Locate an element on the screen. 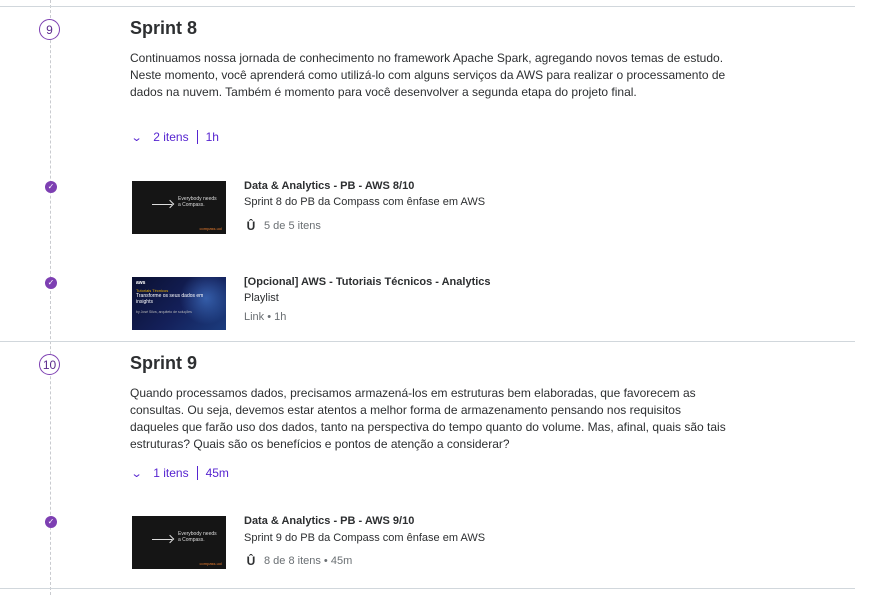  item-meta: Link • 1h is located at coordinates (265, 317).